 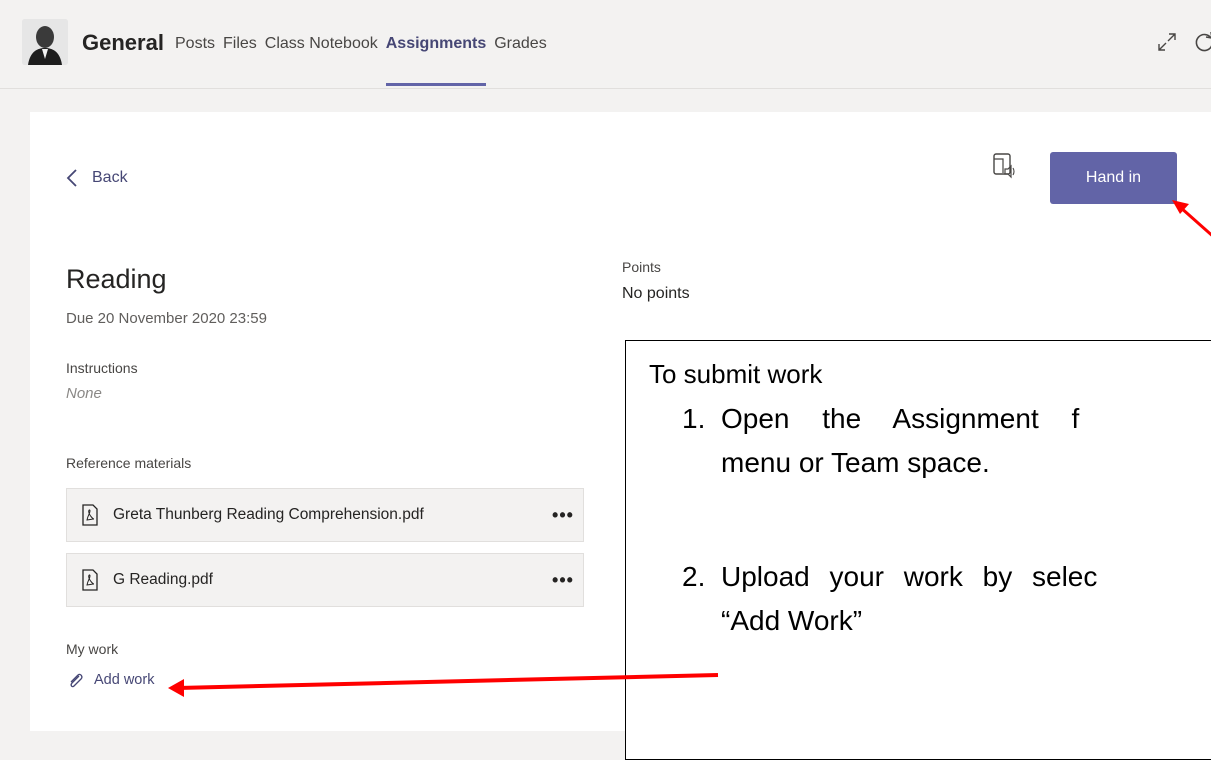 I want to click on back-button: Back, so click(x=97, y=178).